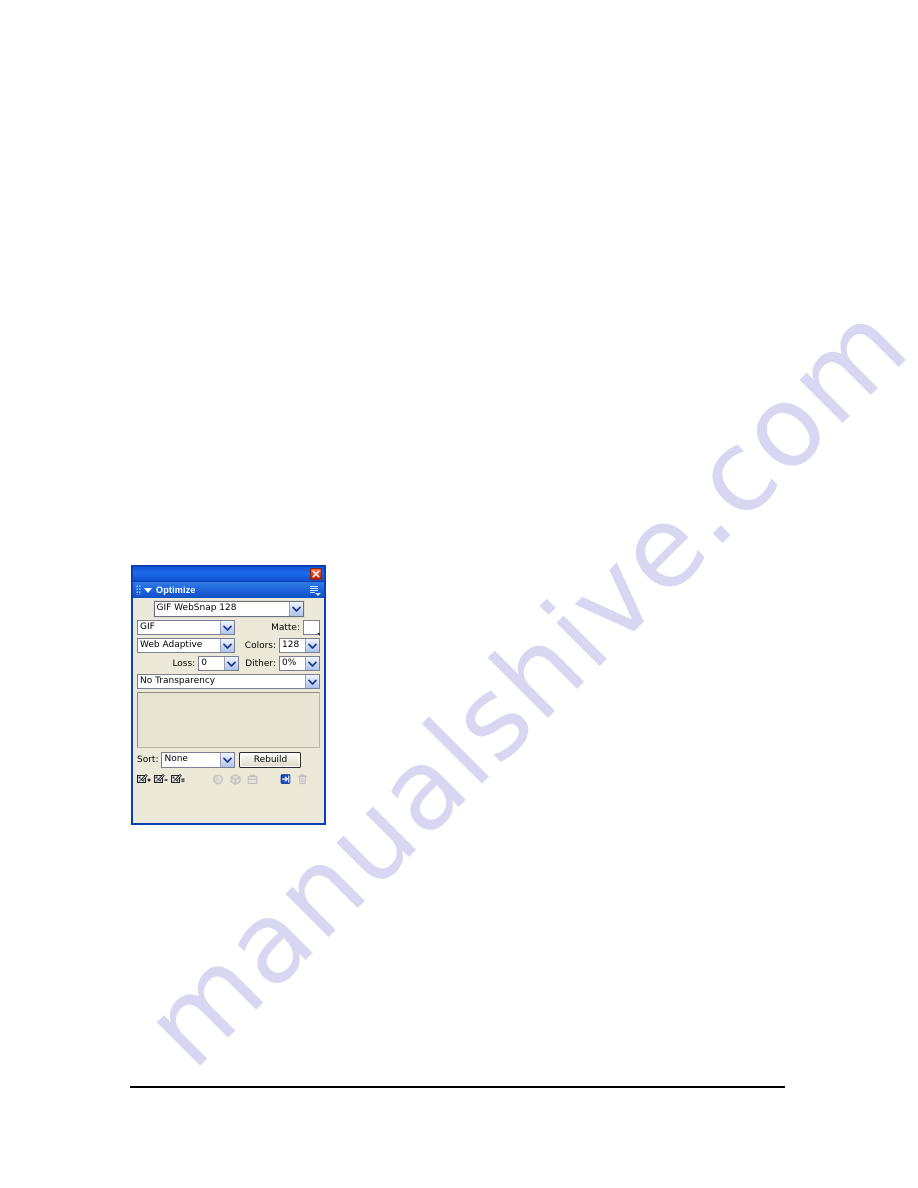  What do you see at coordinates (196, 607) in the screenshot?
I see `saved-settings-value: GIF WebSnap 128` at bounding box center [196, 607].